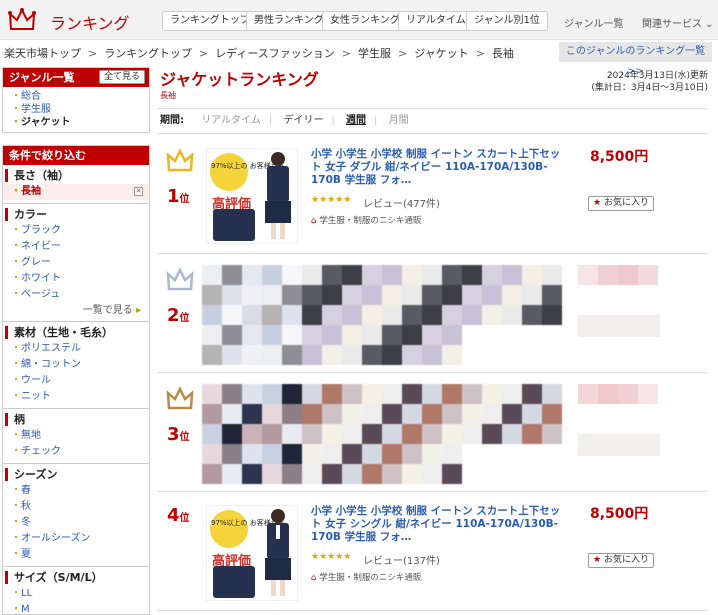  What do you see at coordinates (210, 21) in the screenshot?
I see `nav-ranking-top: ランキングトップ` at bounding box center [210, 21].